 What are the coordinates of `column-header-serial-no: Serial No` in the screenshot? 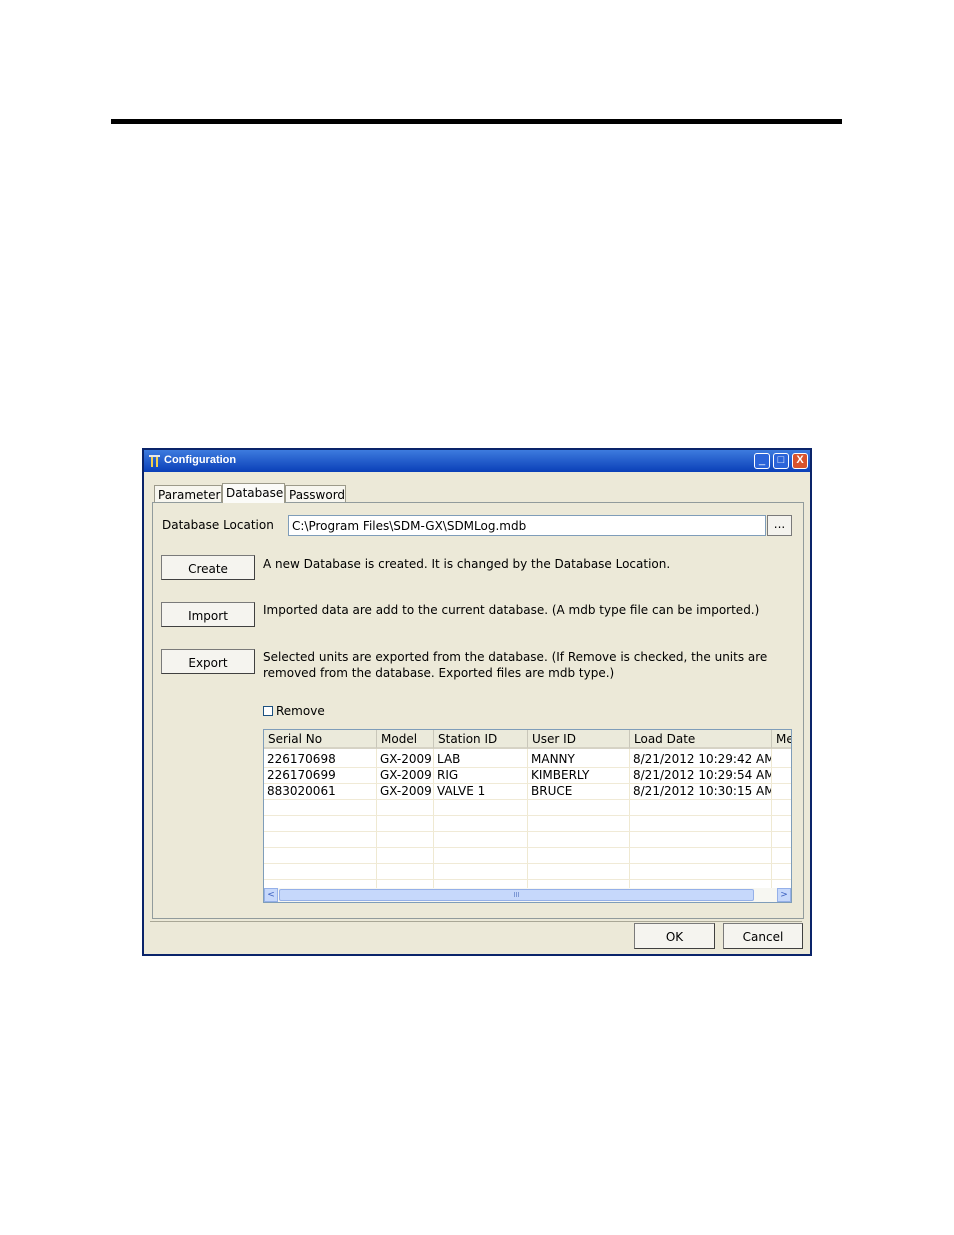 It's located at (320, 739).